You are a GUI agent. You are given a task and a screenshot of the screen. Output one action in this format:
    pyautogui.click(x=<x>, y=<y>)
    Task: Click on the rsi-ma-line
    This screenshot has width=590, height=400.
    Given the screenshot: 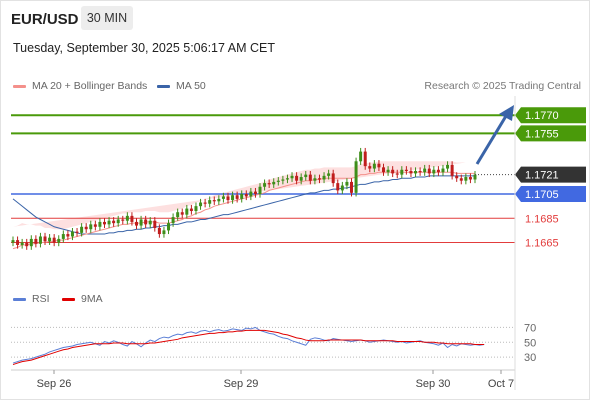 What is the action you would take?
    pyautogui.click(x=248, y=347)
    